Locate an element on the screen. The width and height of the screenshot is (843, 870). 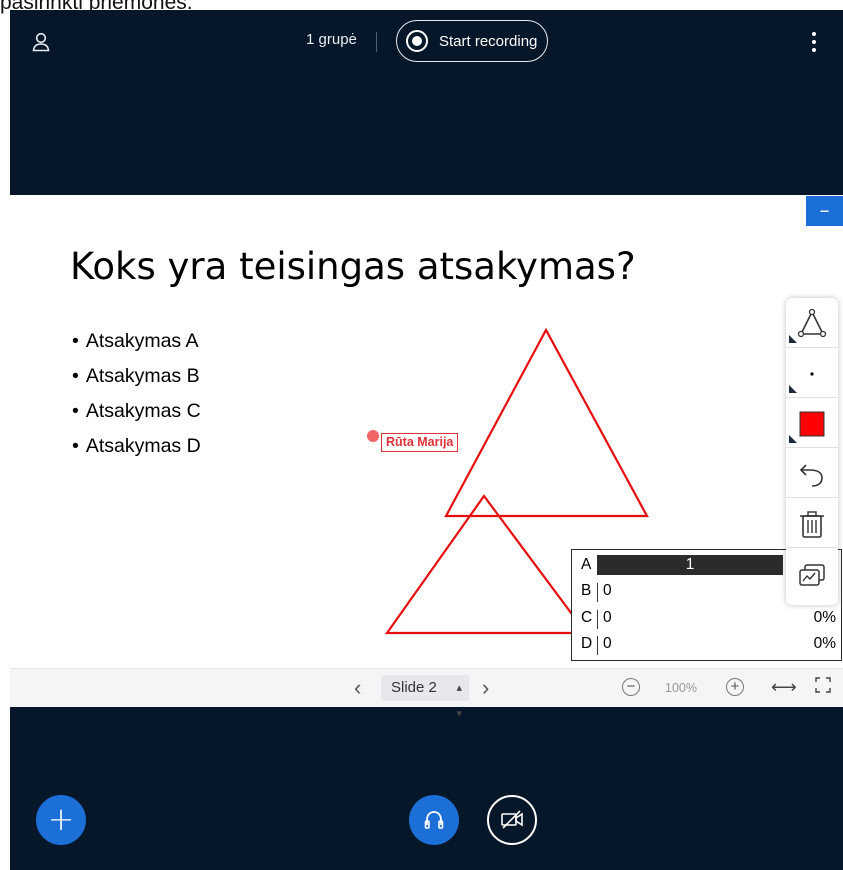
poll-bar: 1 is located at coordinates (690, 565).